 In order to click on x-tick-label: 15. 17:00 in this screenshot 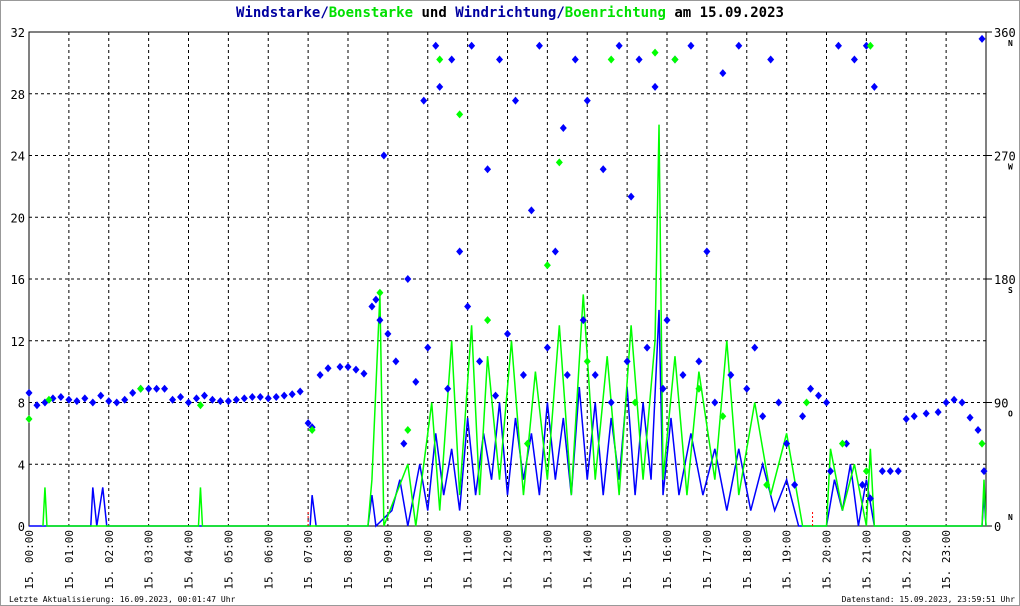, I will do `click(707, 560)`.